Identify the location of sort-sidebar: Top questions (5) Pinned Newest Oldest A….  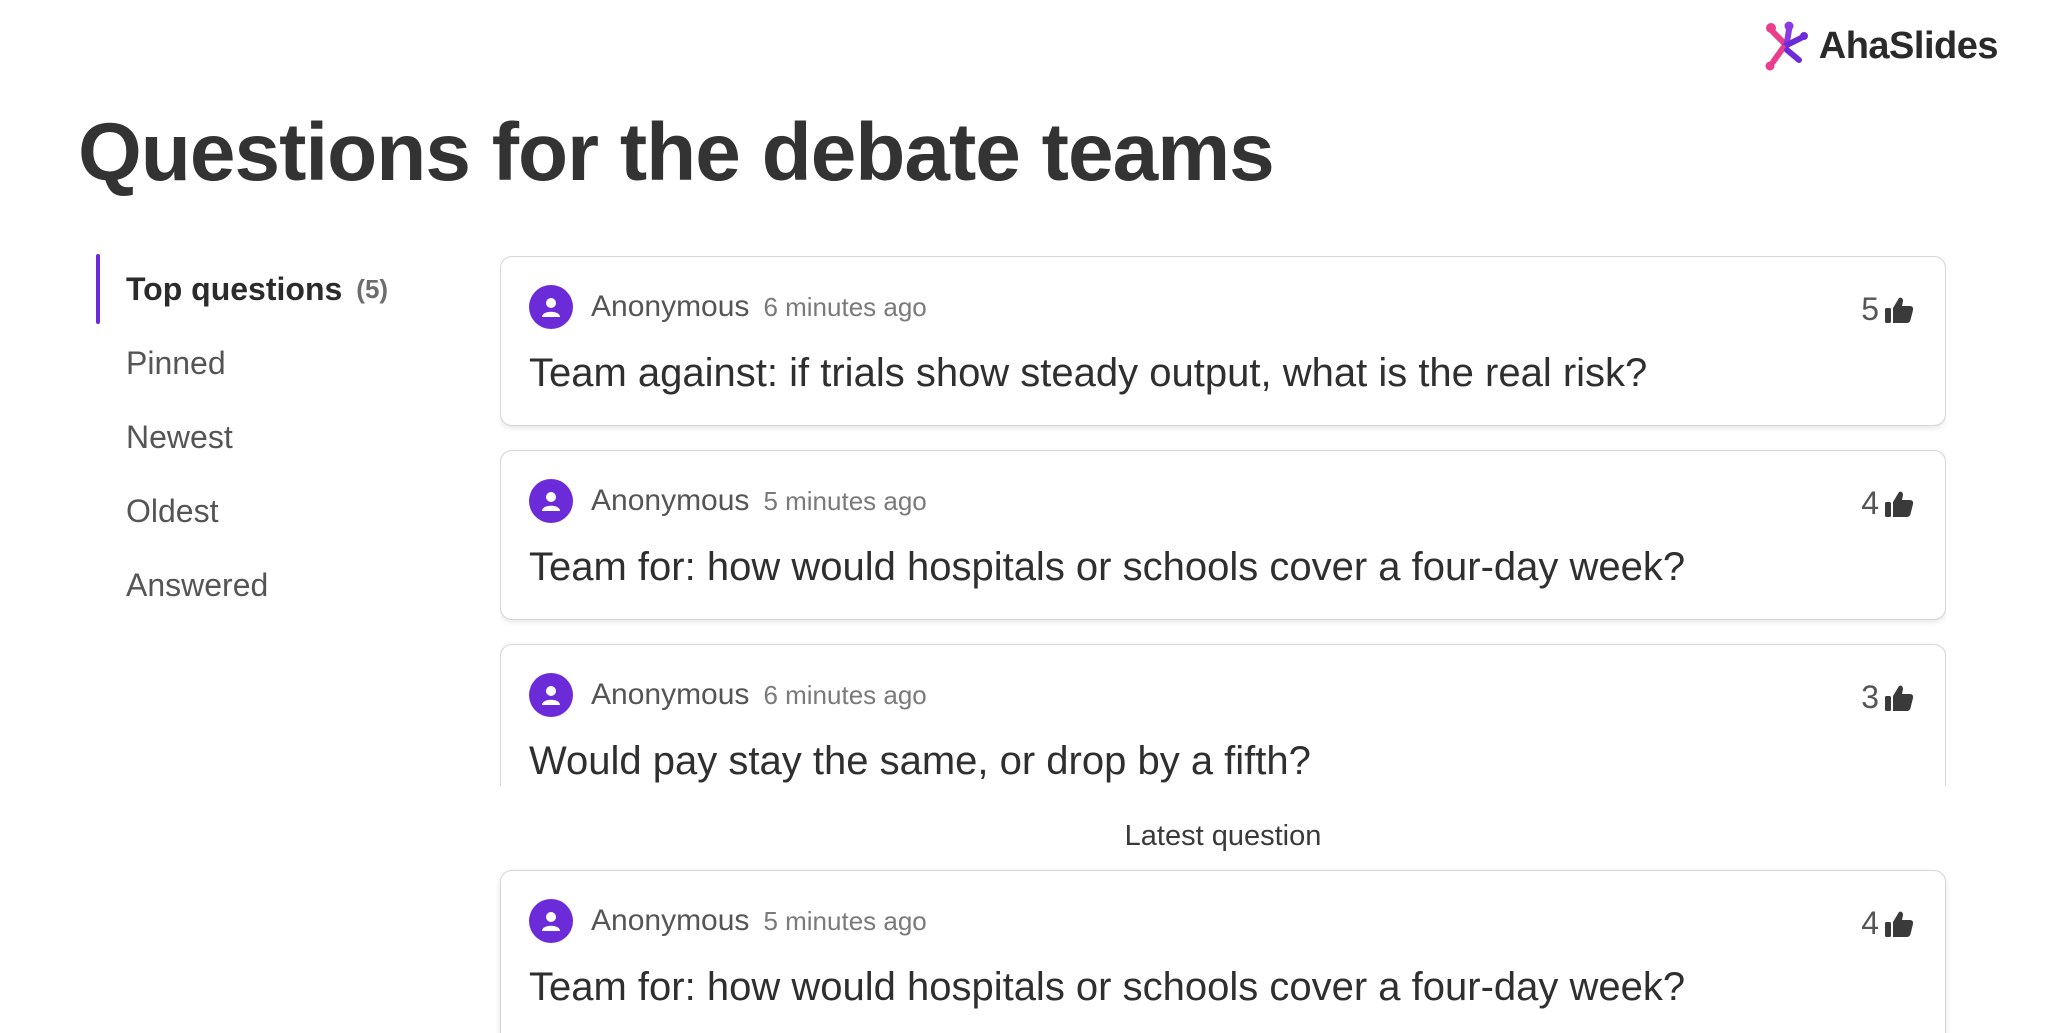
(261, 437).